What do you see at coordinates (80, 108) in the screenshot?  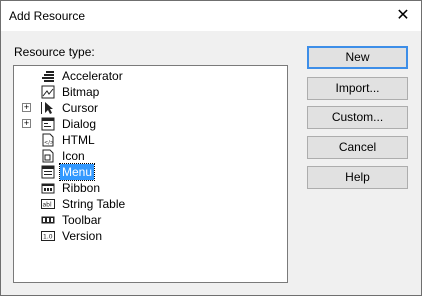 I see `tree-item-label: Cursor` at bounding box center [80, 108].